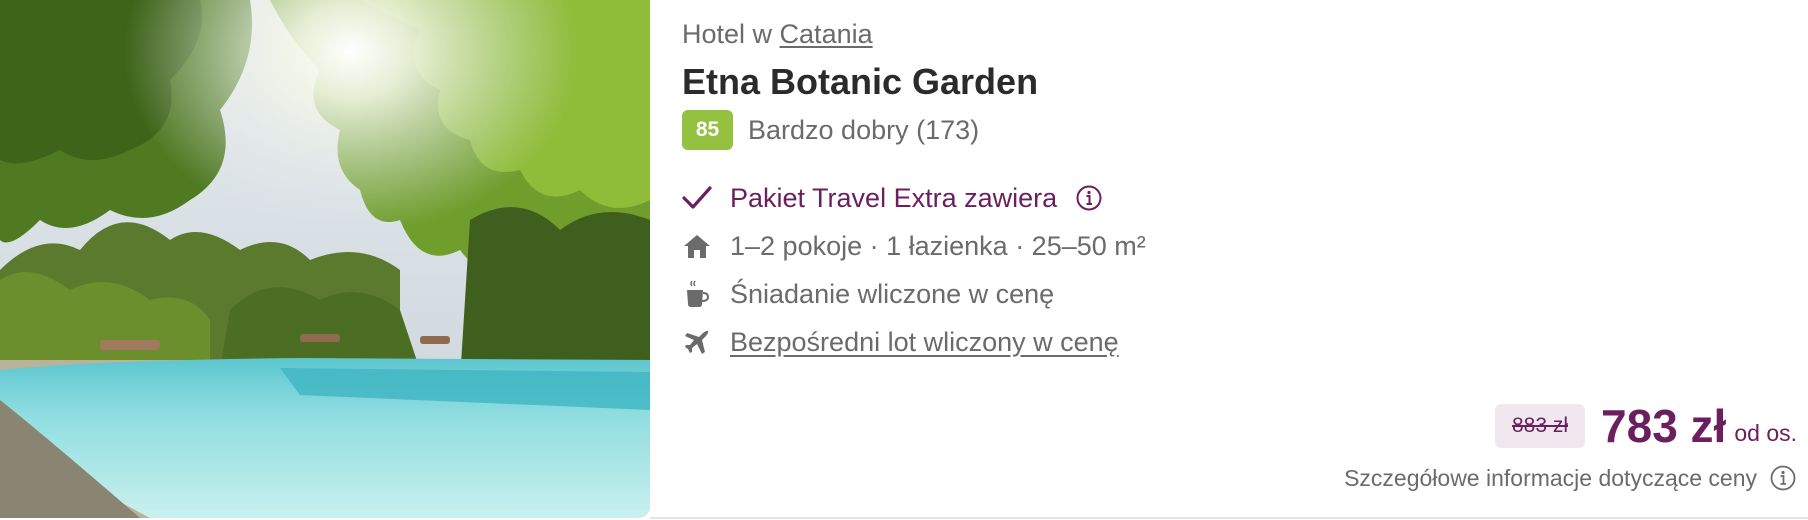 This screenshot has height=520, width=1808. I want to click on rating-score-badge: 85, so click(707, 130).